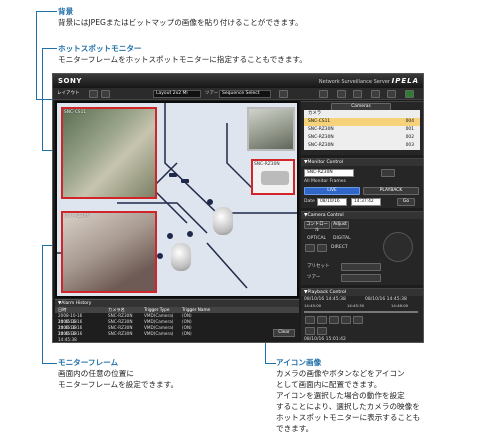 This screenshot has height=445, width=480. I want to click on product-subtitle: Network Surveillance Server, so click(354, 82).